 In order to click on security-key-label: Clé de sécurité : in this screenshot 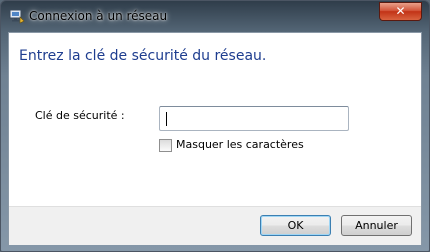, I will do `click(80, 115)`.